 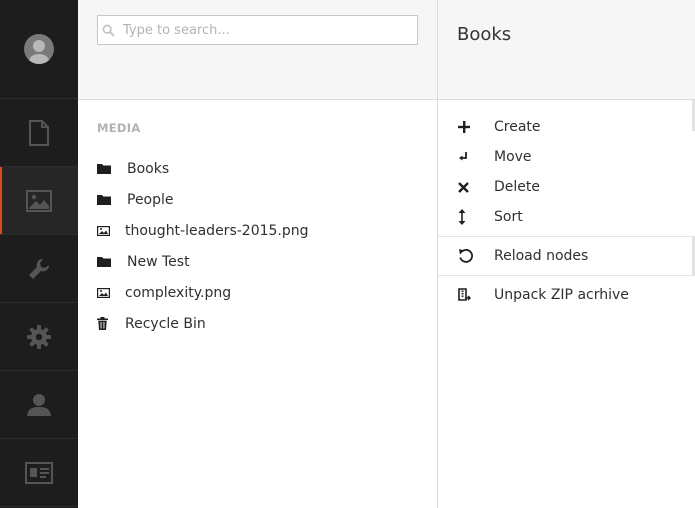 What do you see at coordinates (517, 127) in the screenshot?
I see `action-label: Create` at bounding box center [517, 127].